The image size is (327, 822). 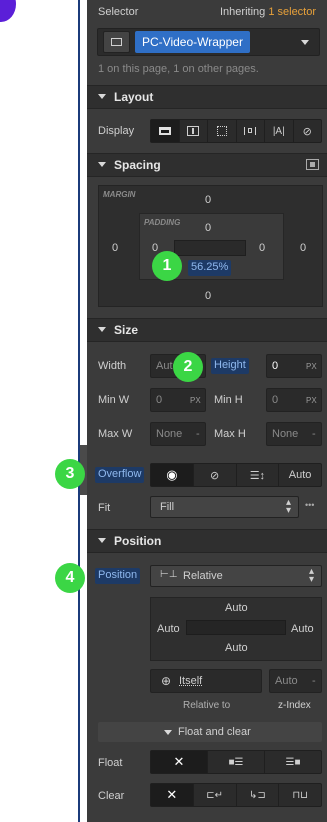 I want to click on float-clear-label: Float and clear, so click(x=214, y=732).